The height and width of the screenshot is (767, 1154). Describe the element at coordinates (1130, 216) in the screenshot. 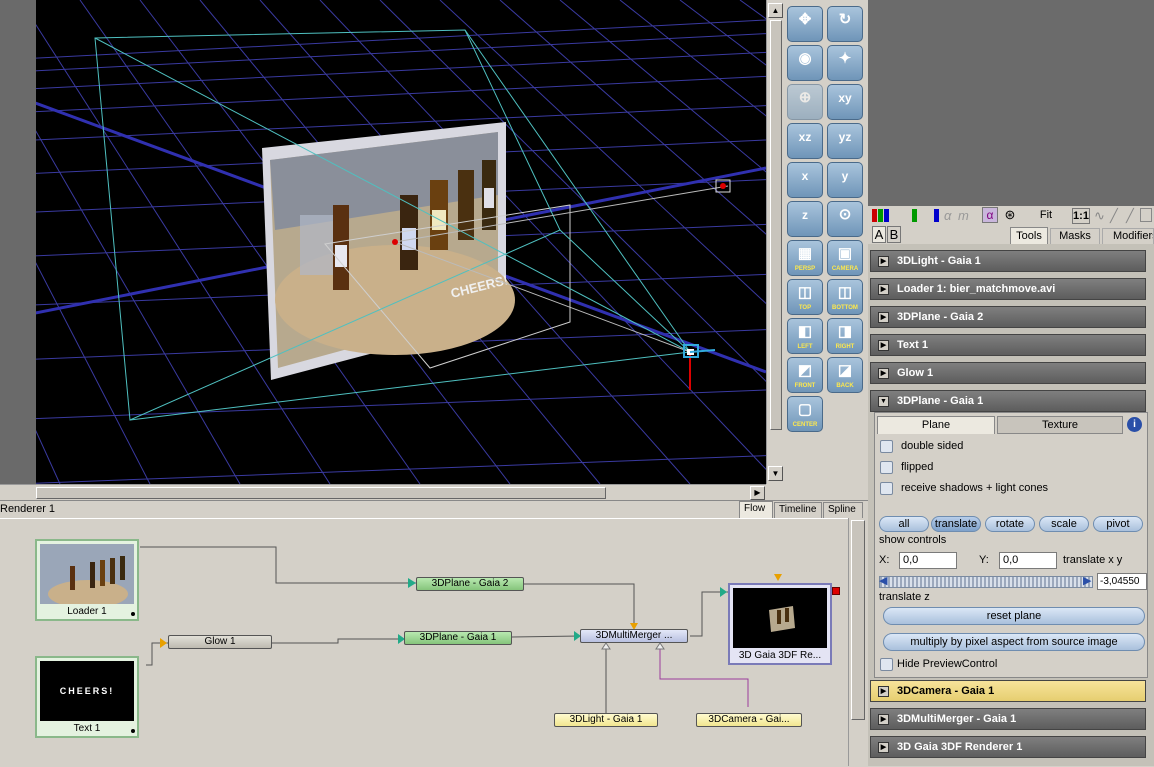

I see `pen-icon: ╱` at that location.